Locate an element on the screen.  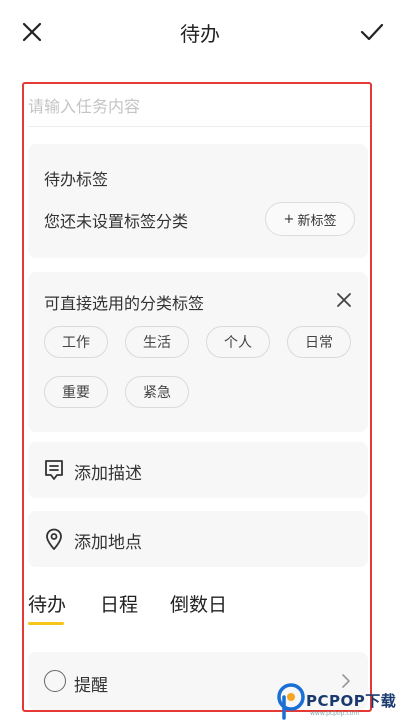
reminder-label: 提醒 is located at coordinates (91, 686).